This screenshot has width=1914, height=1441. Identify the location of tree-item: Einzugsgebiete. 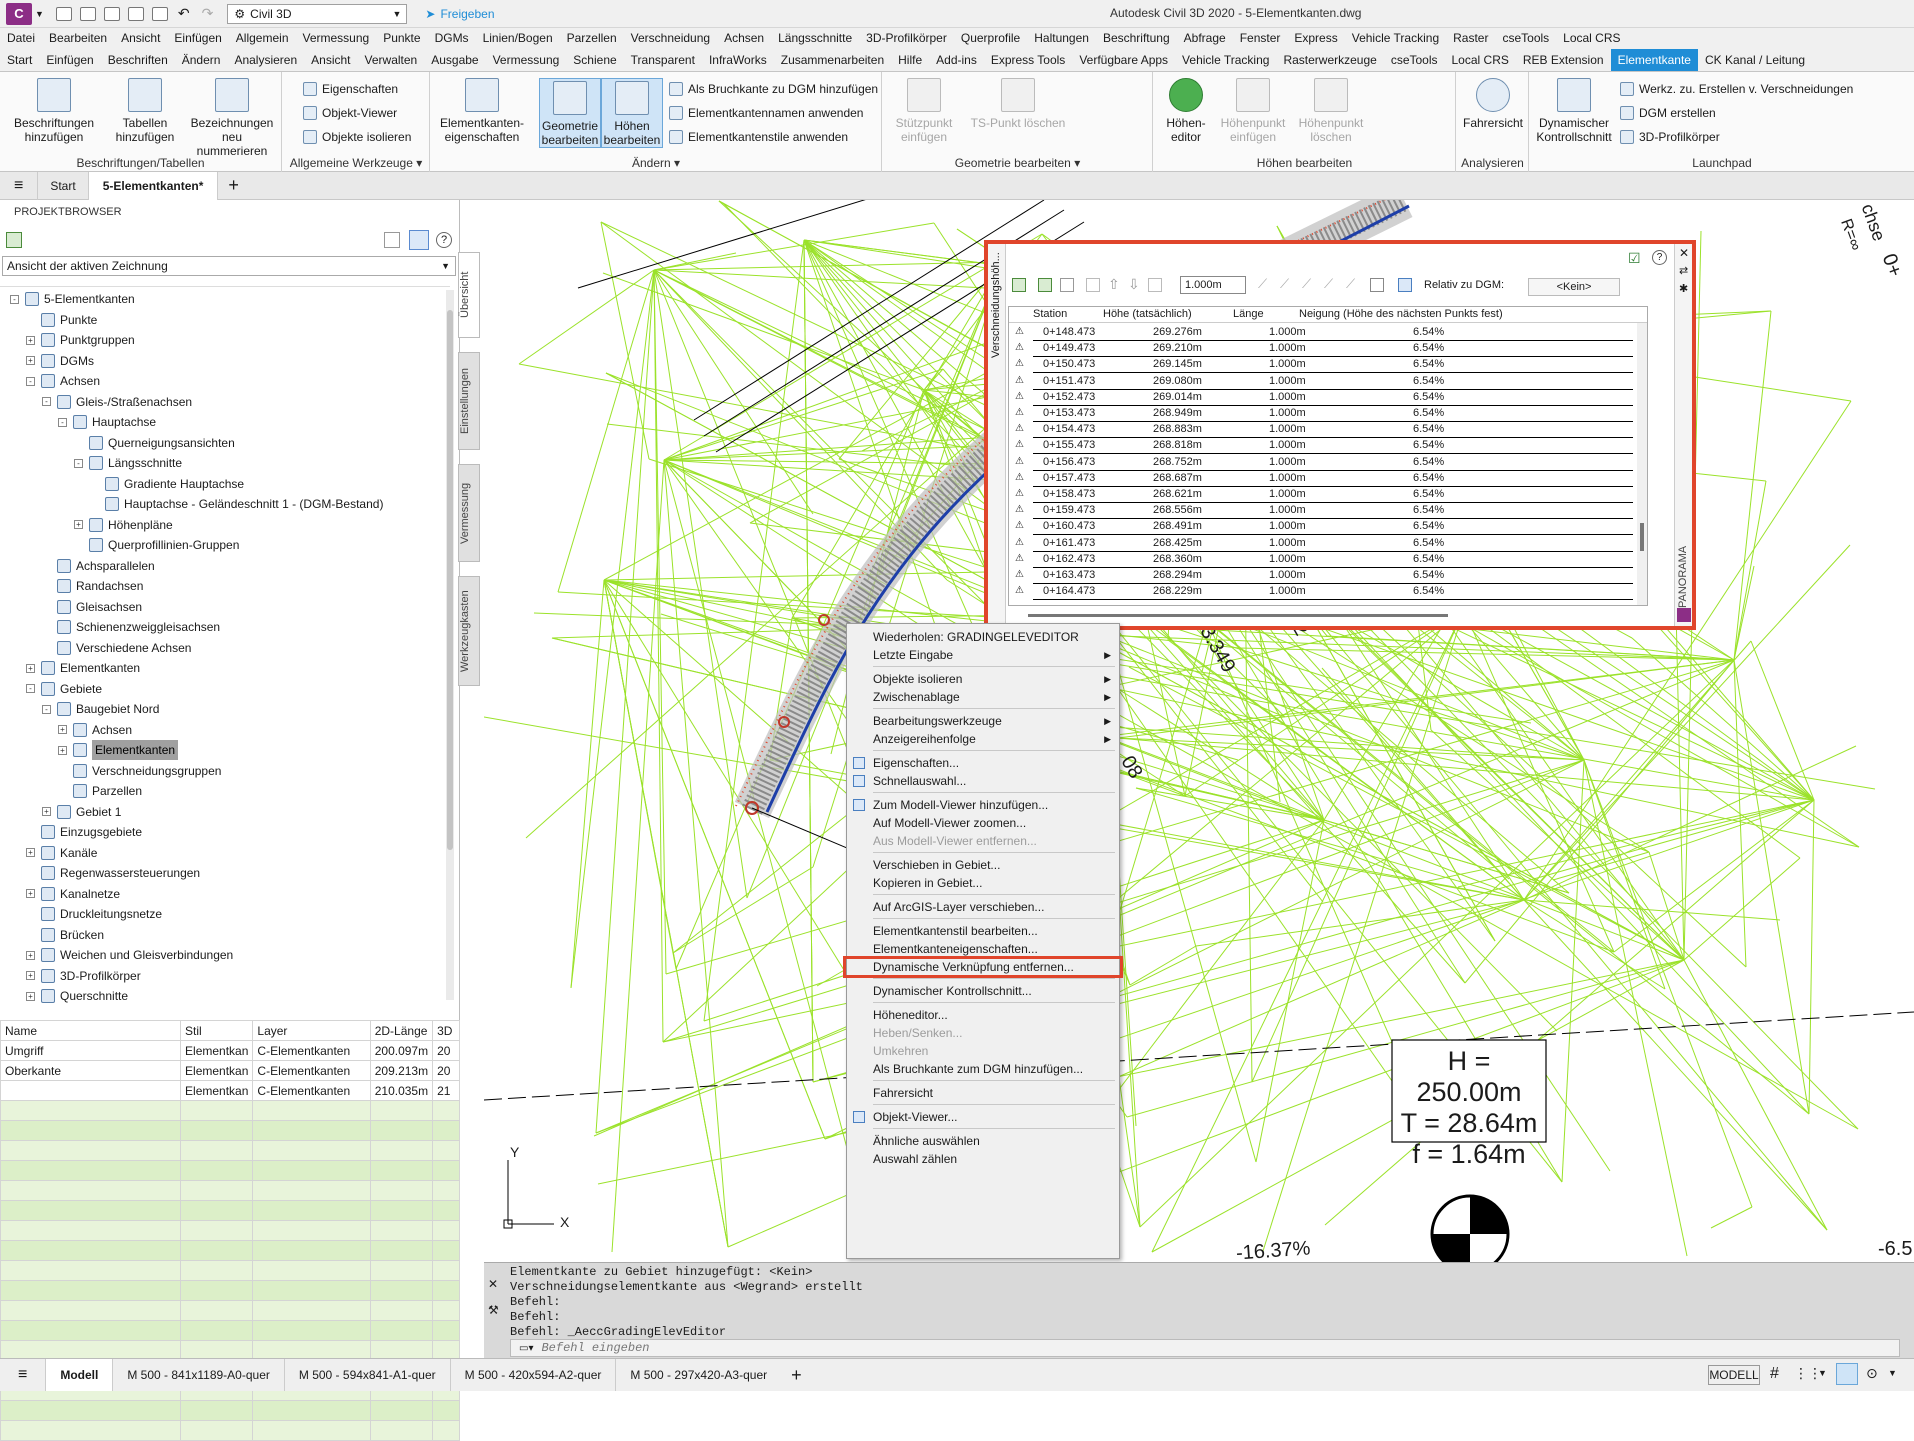
(84, 832).